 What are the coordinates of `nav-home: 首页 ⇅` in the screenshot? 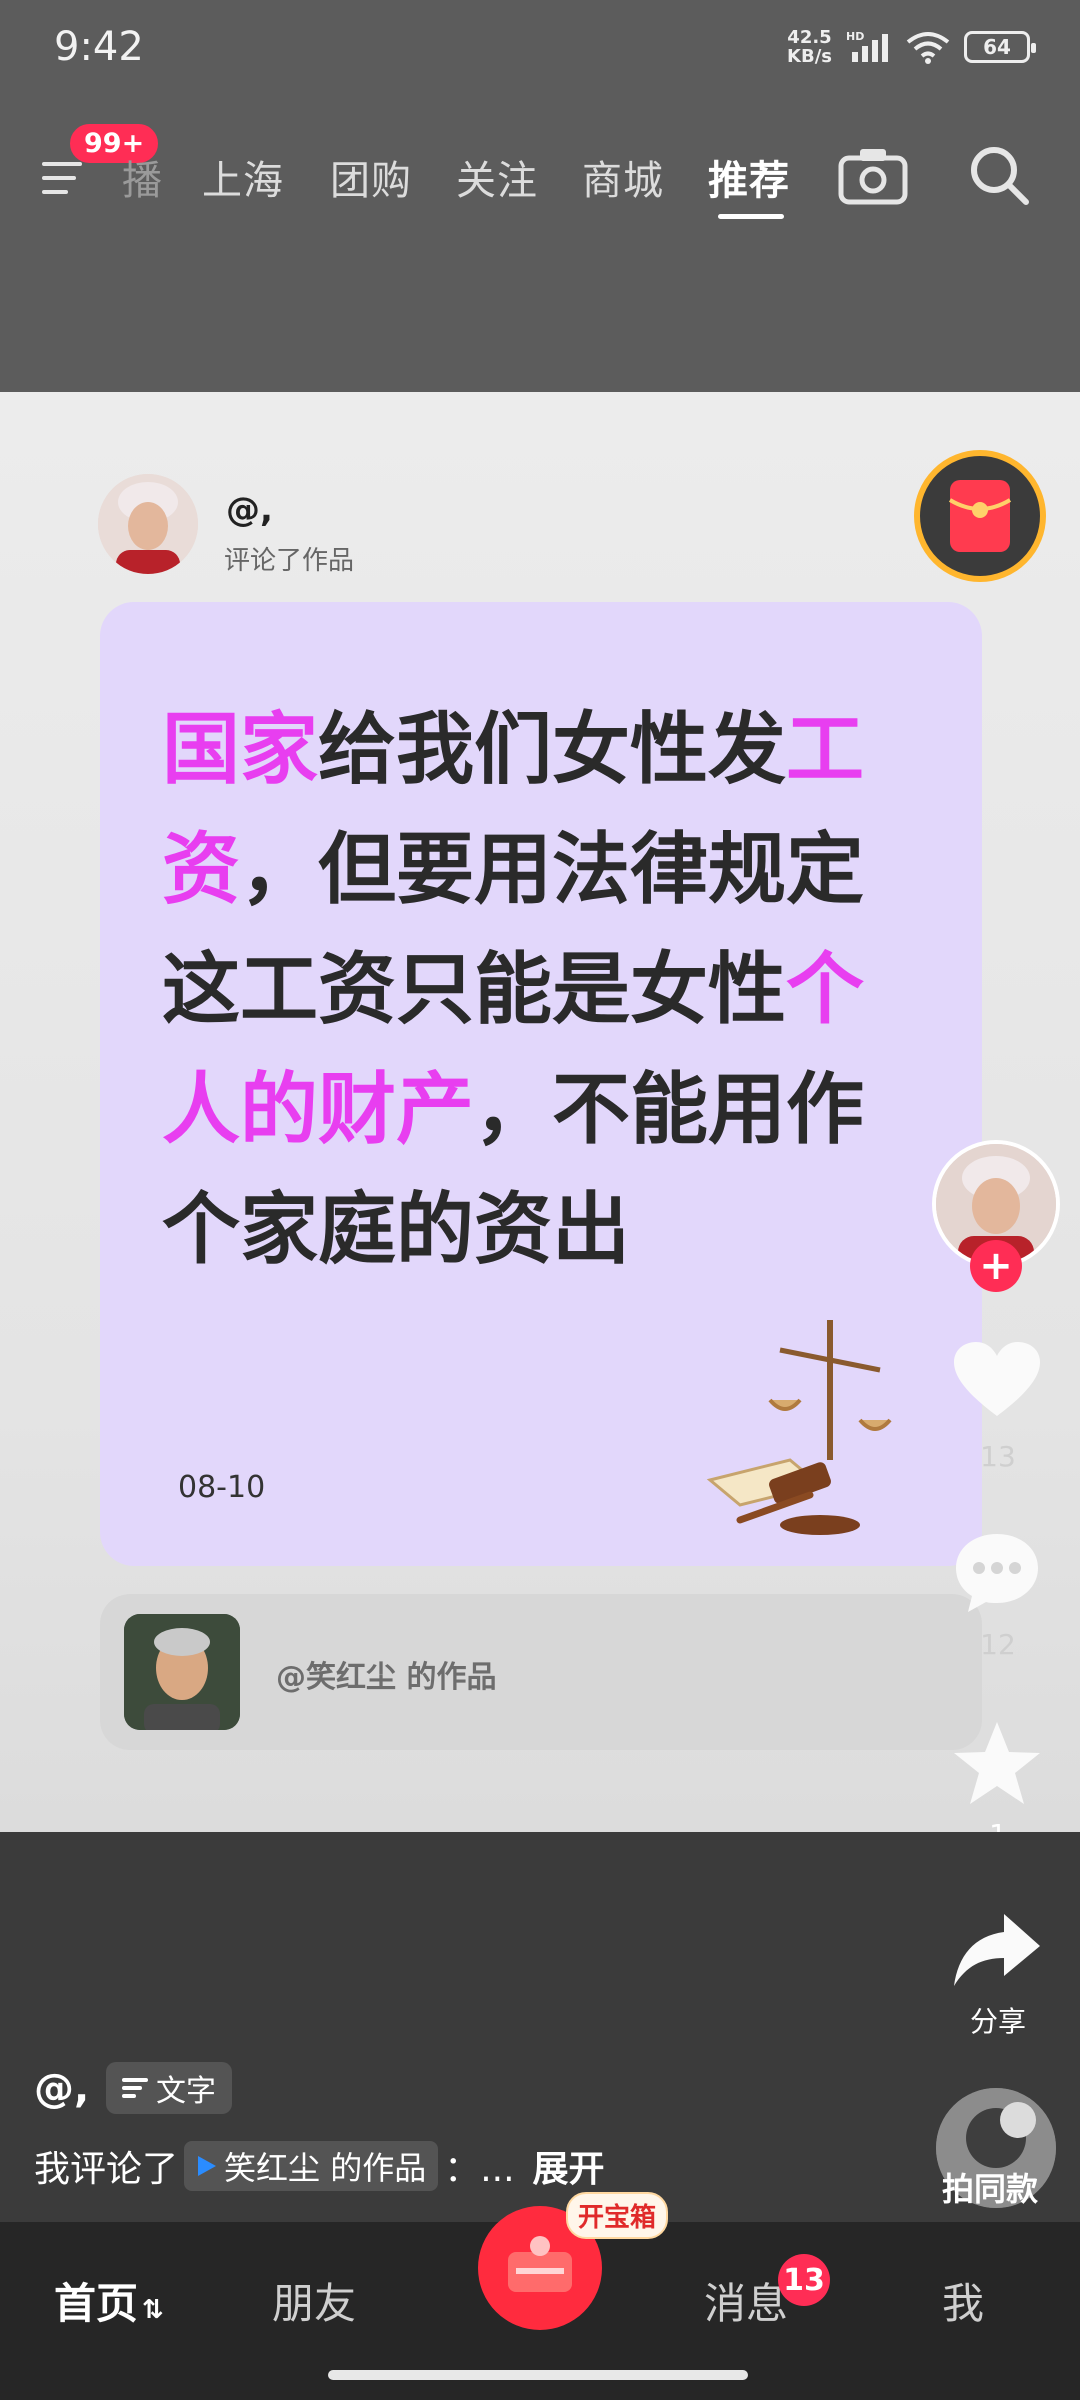 It's located at (109, 2300).